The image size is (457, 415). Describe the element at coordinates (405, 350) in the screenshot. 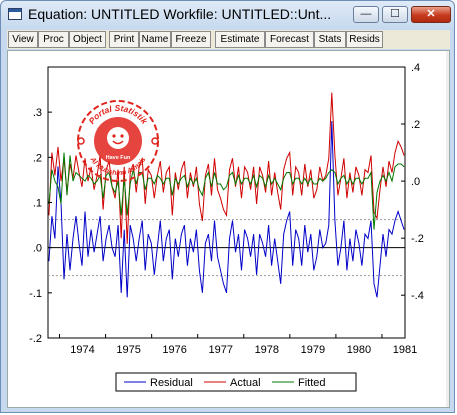

I see `x-axis-tick-label: 1981` at that location.